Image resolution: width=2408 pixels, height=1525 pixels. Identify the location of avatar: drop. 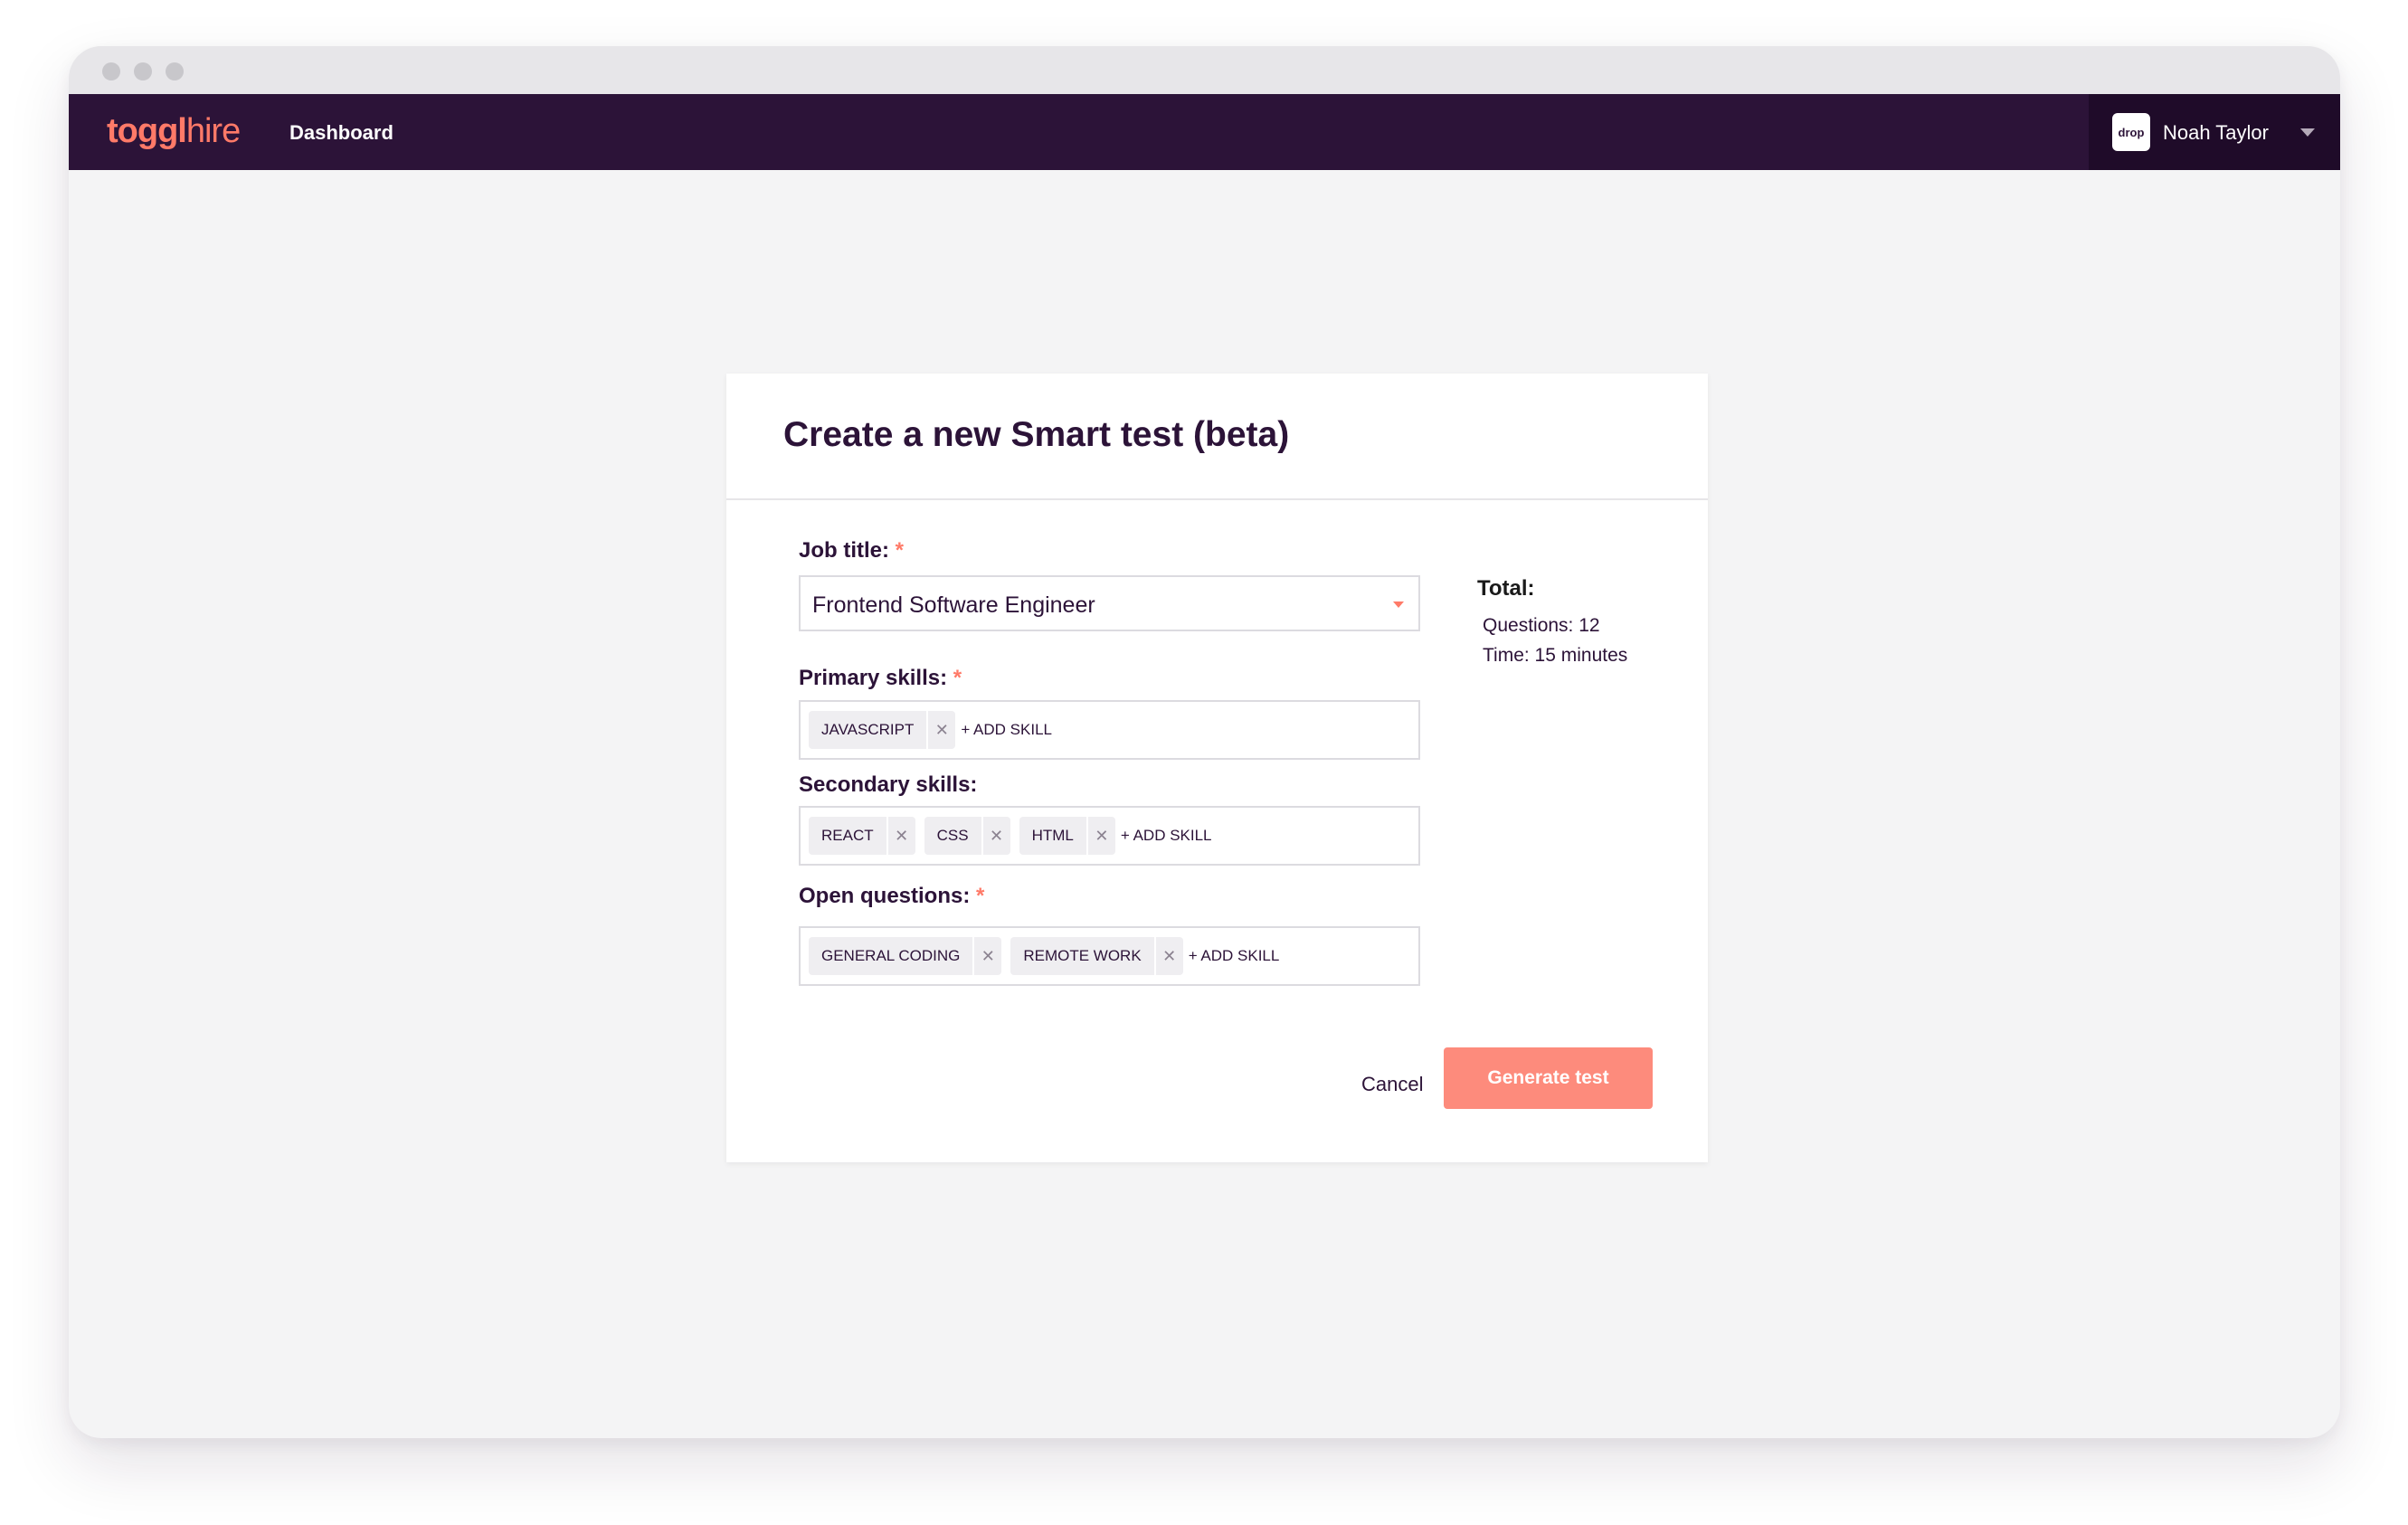
(2131, 132).